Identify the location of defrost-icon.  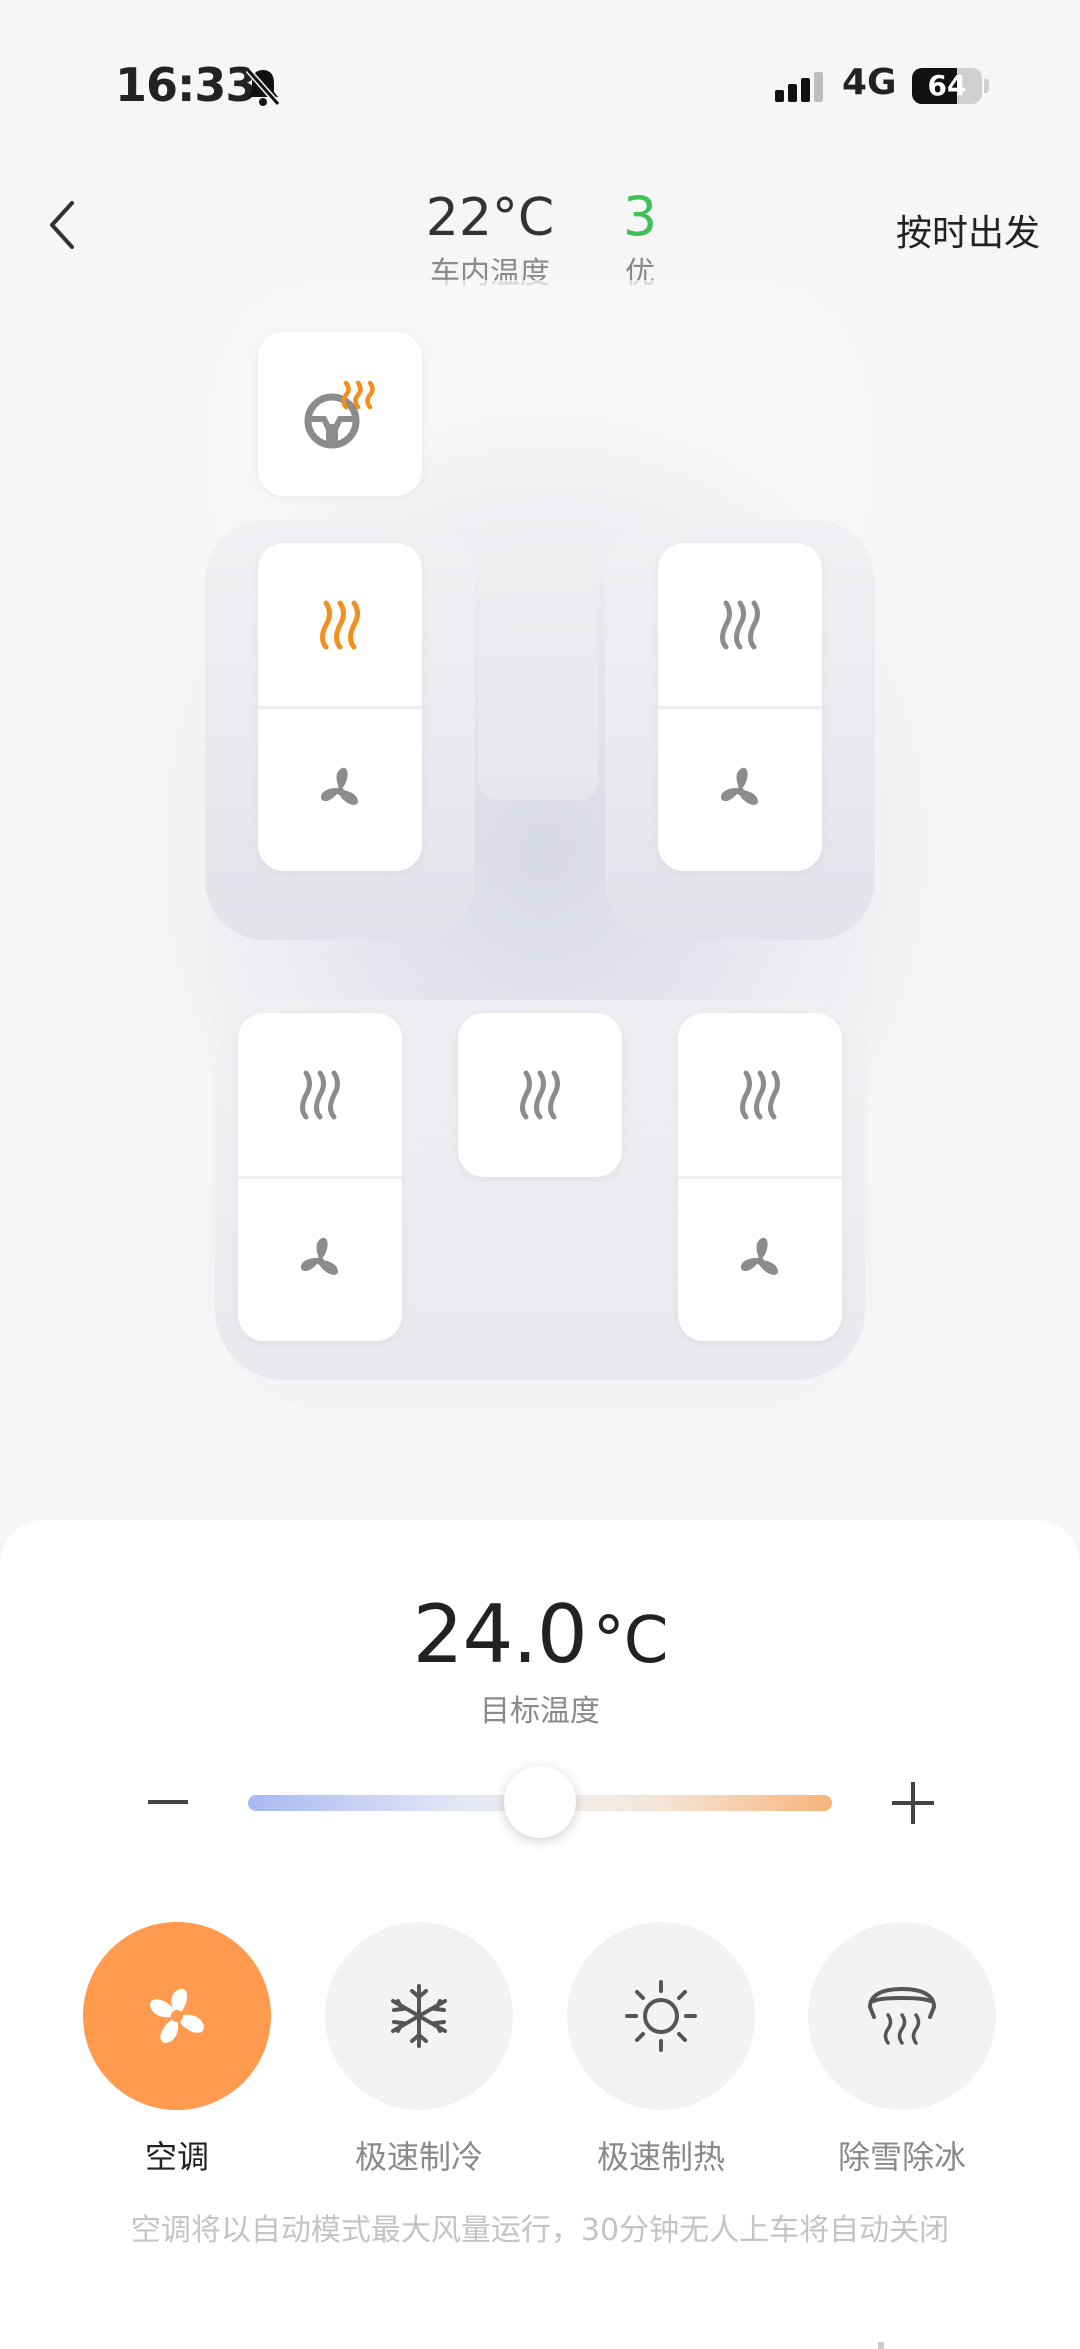
(902, 2015).